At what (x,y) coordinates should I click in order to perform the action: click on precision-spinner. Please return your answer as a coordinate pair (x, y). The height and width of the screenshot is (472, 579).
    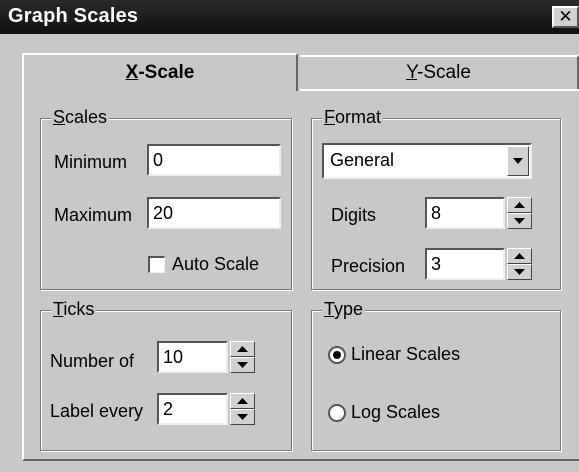
    Looking at the image, I should click on (519, 264).